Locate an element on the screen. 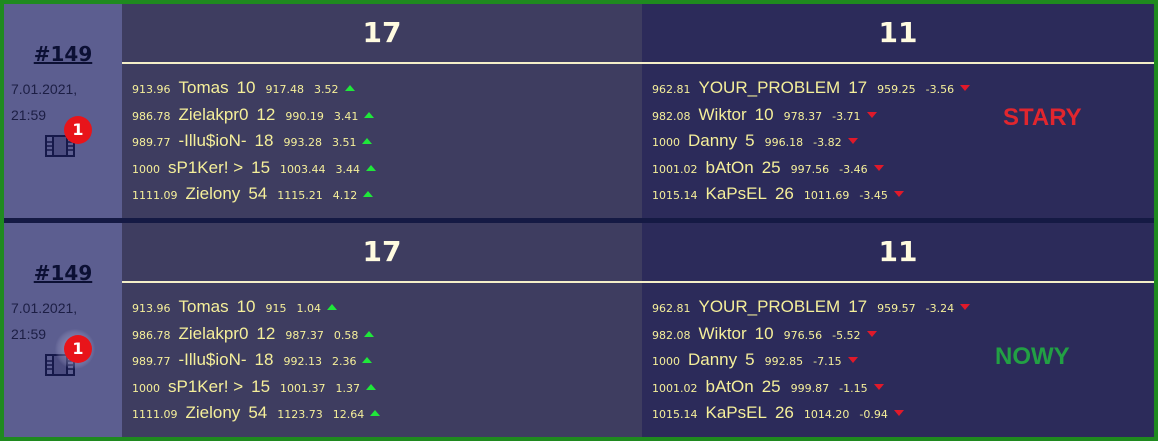  elo-delta: -3.45 is located at coordinates (873, 195).